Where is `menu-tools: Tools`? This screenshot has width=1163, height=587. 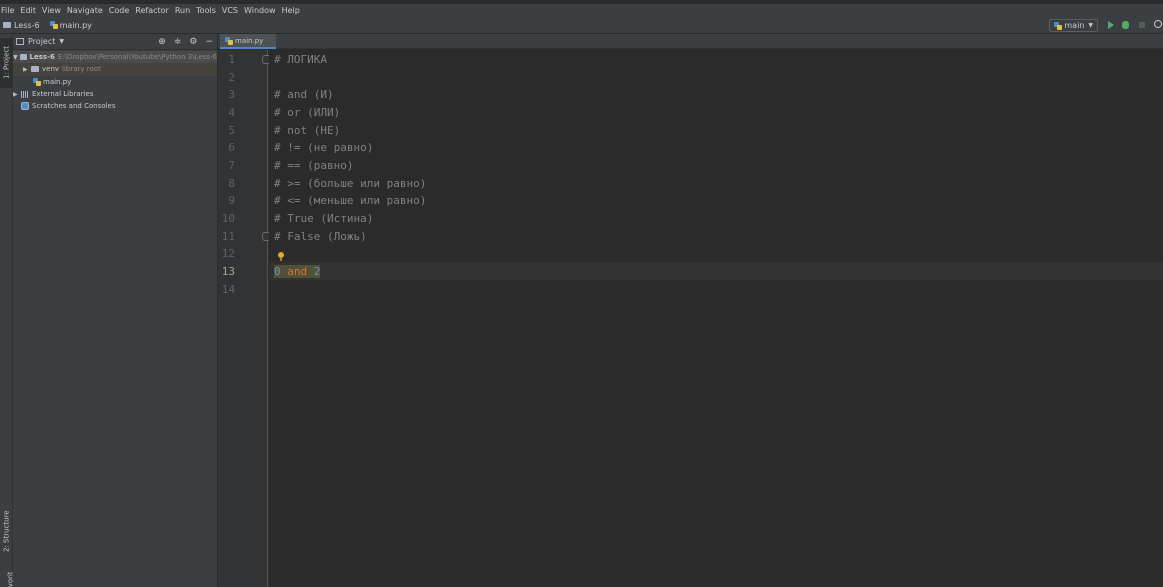 menu-tools: Tools is located at coordinates (206, 10).